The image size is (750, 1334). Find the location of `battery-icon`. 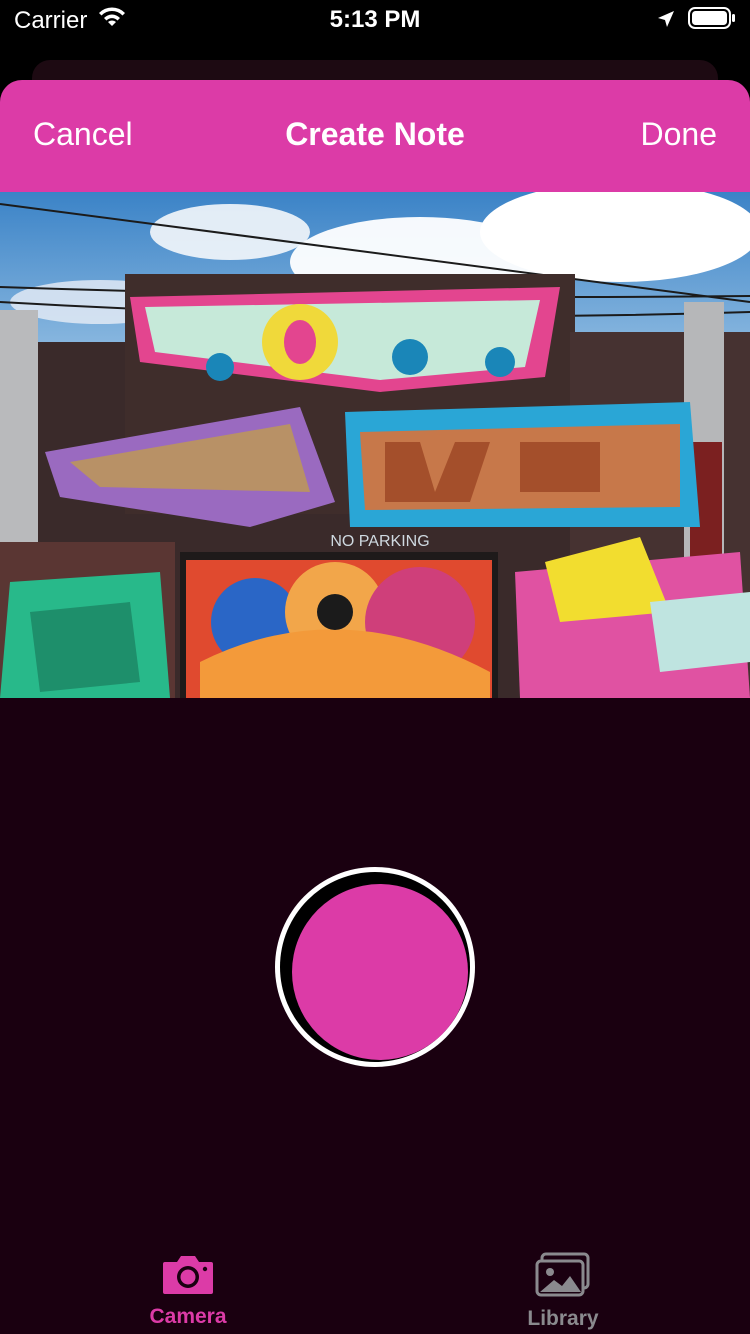

battery-icon is located at coordinates (712, 21).